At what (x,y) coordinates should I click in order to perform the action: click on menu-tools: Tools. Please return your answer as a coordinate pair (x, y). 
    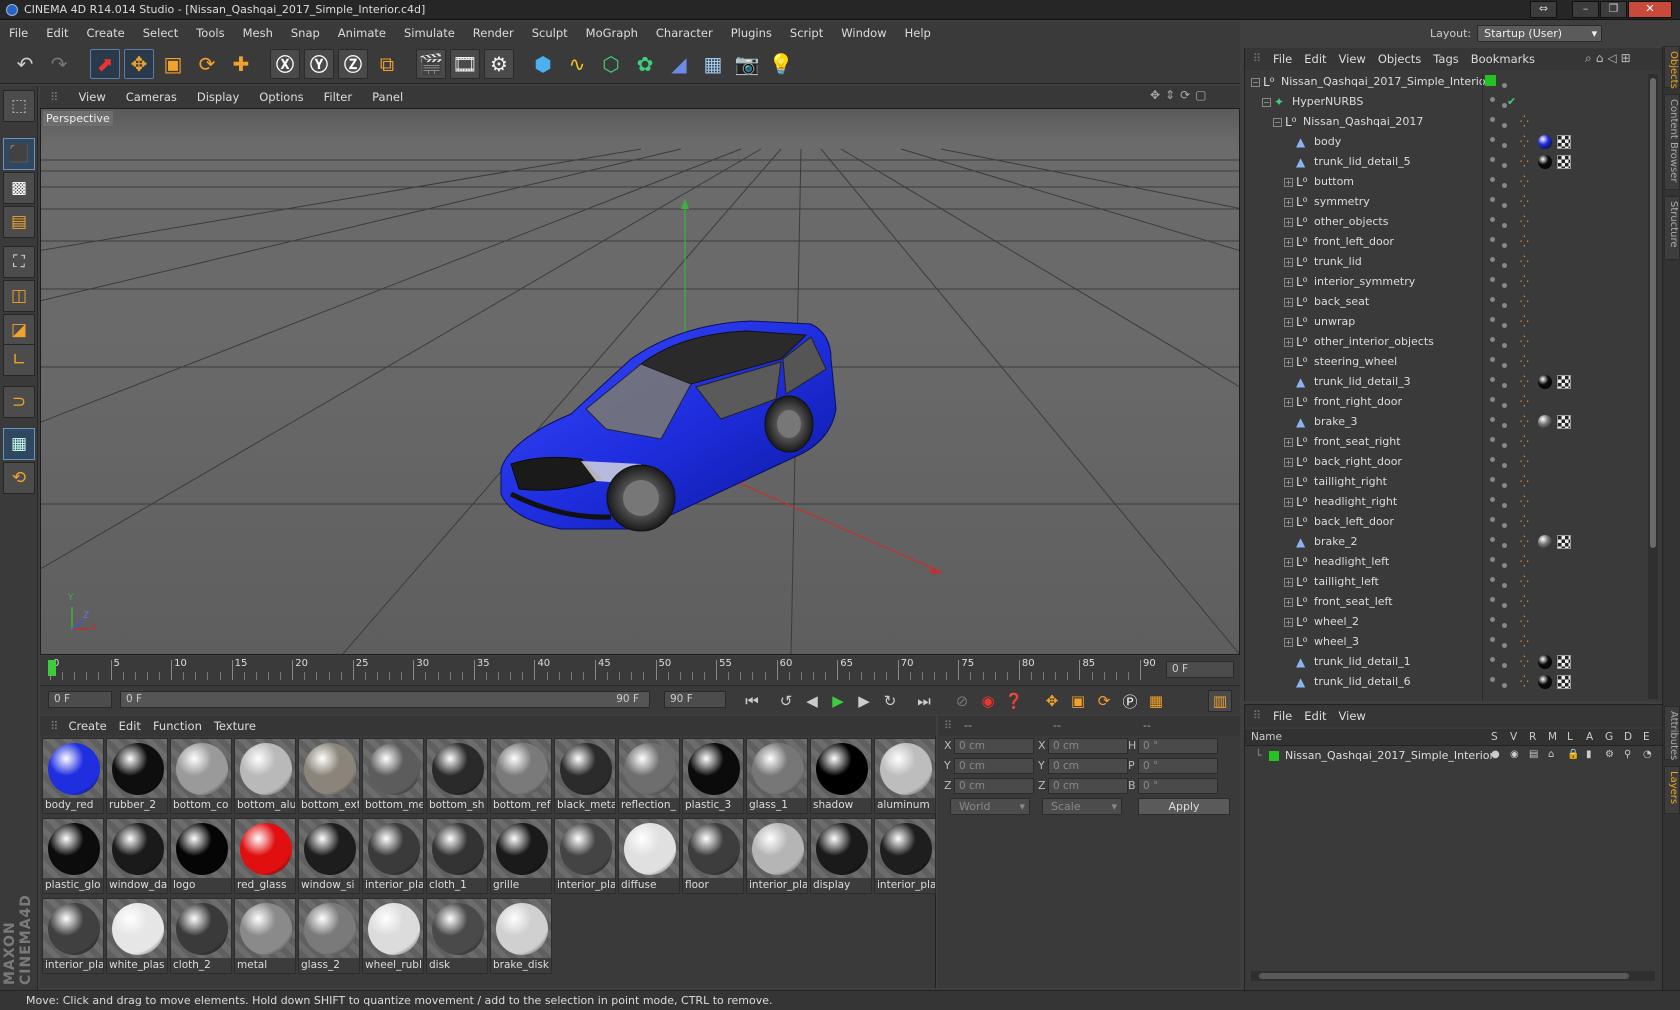
    Looking at the image, I should click on (210, 33).